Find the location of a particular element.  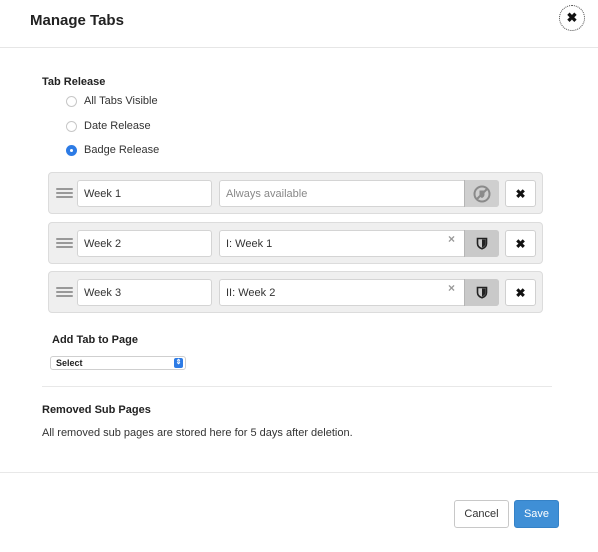

radio-all-tabs-visible: All Tabs Visible is located at coordinates (112, 101).